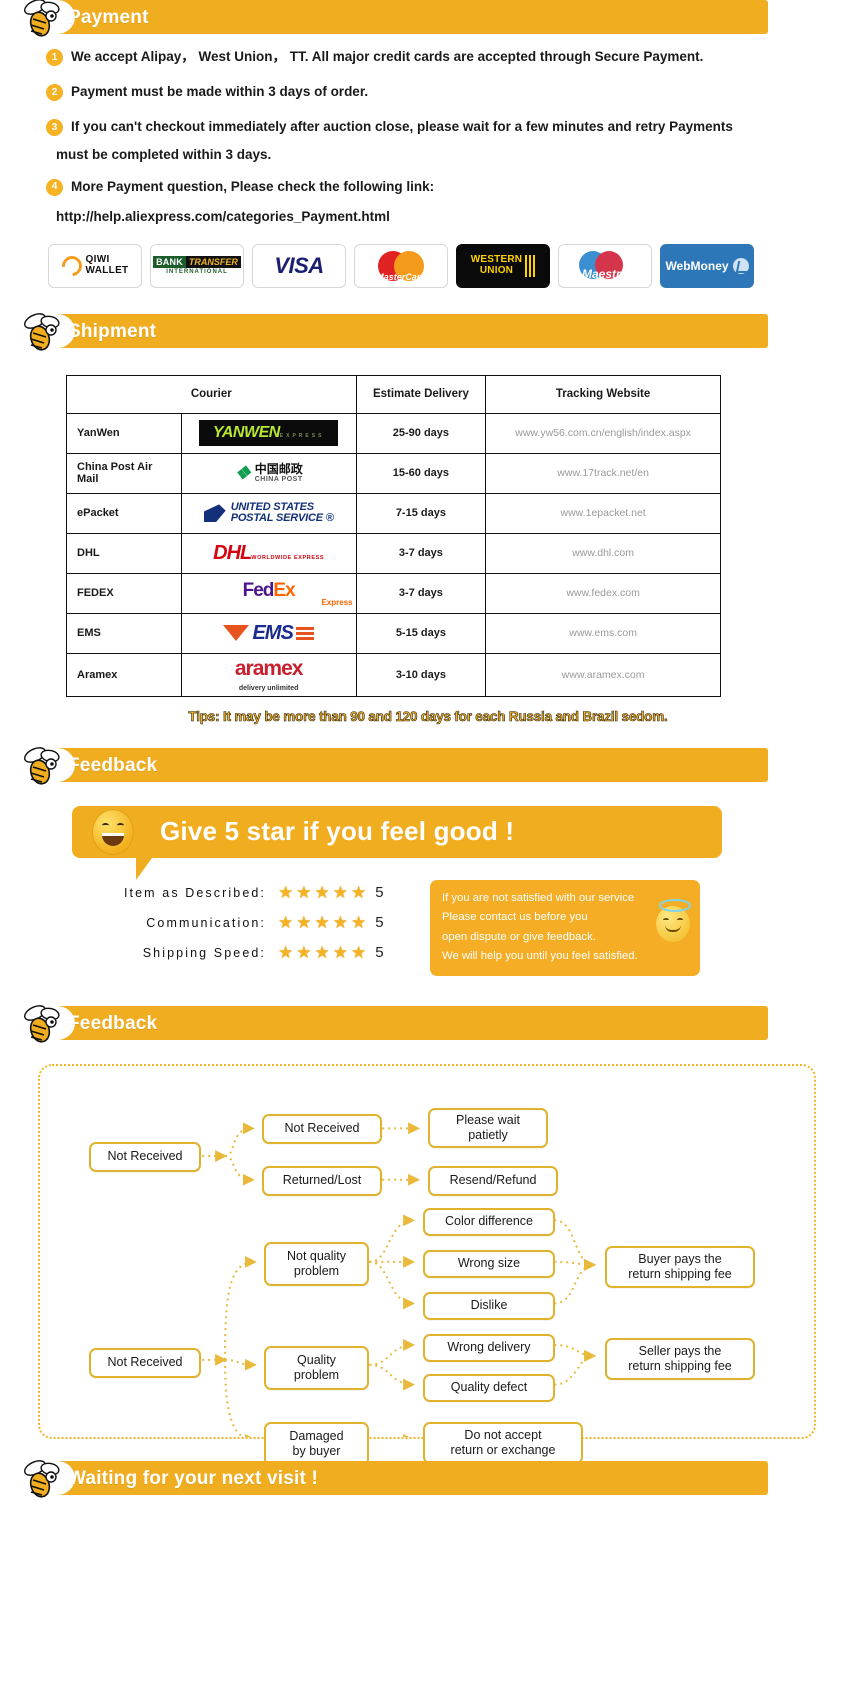  I want to click on section-header-payment: Payment, so click(425, 18).